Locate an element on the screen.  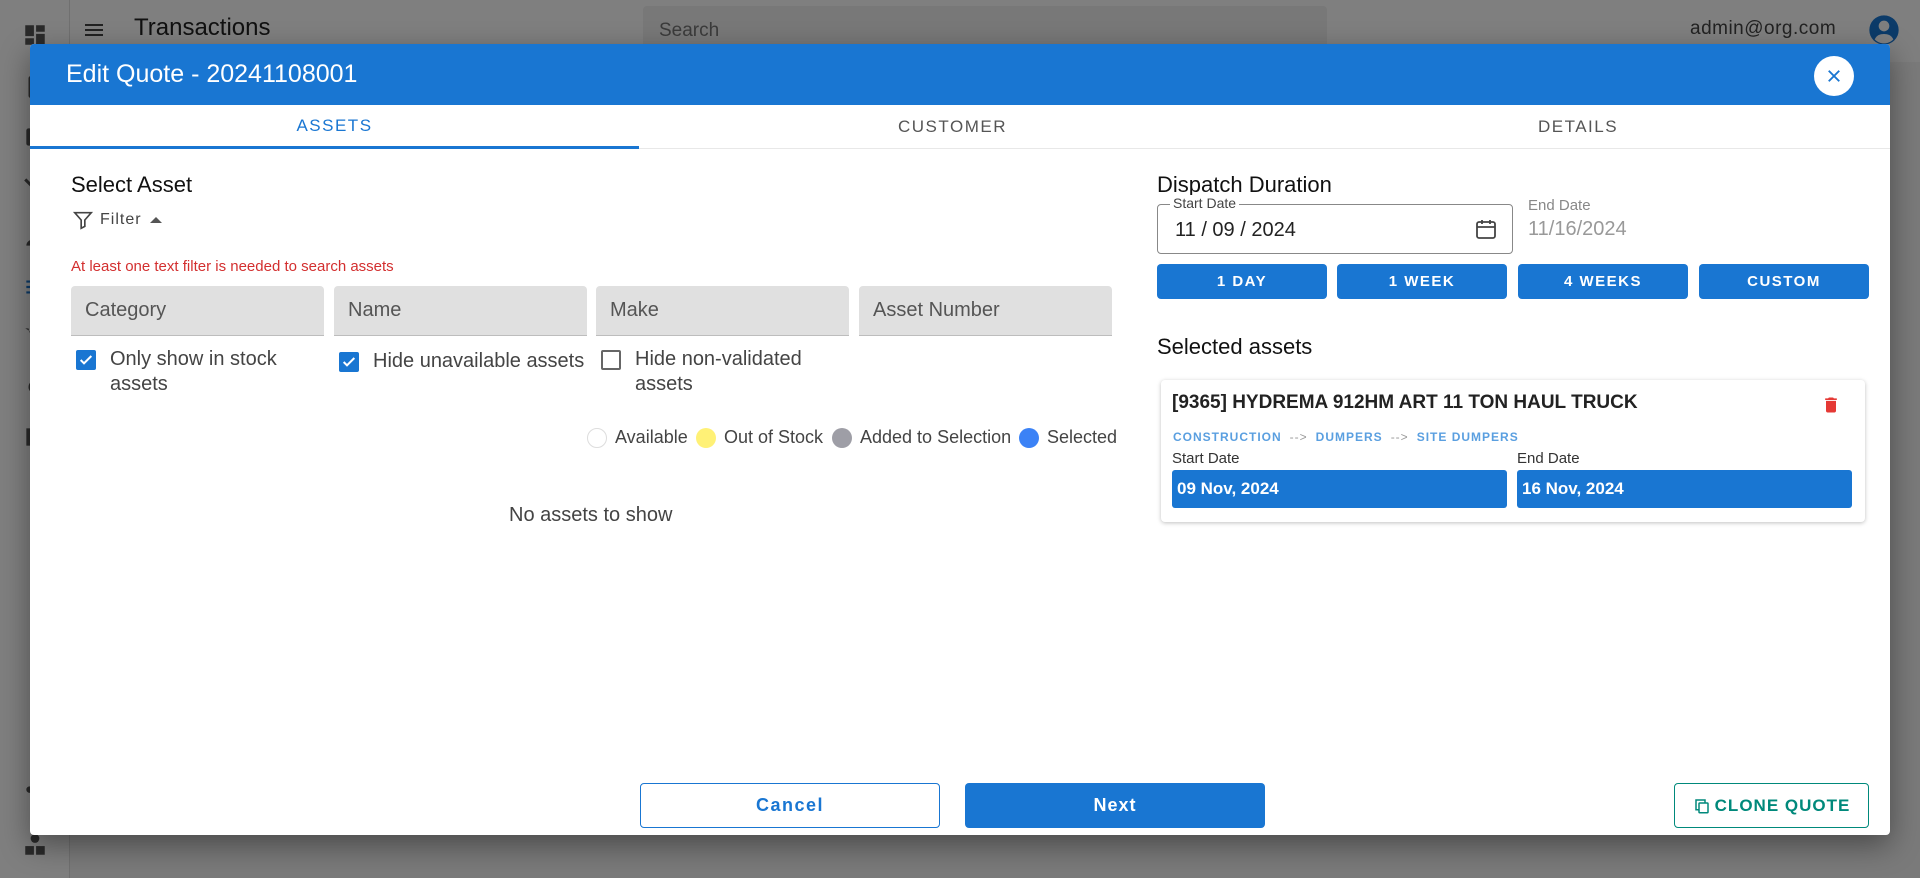
hide-unavailable-label: Hide unavailable assets is located at coordinates (479, 361).